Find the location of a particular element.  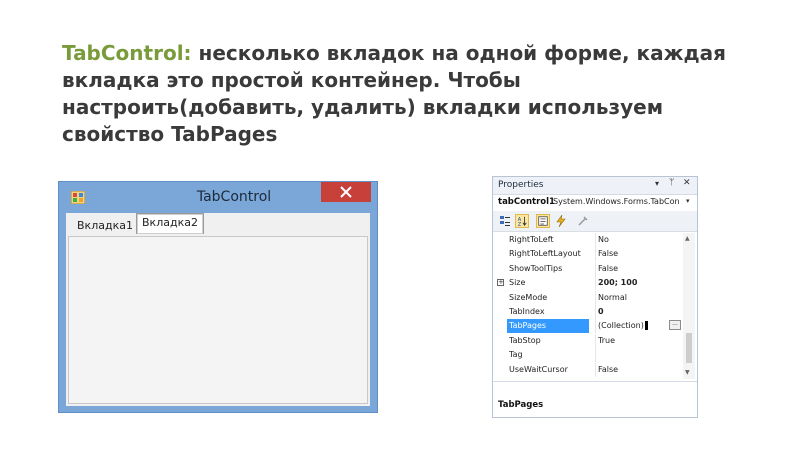

close-icon: ✕ is located at coordinates (687, 183).